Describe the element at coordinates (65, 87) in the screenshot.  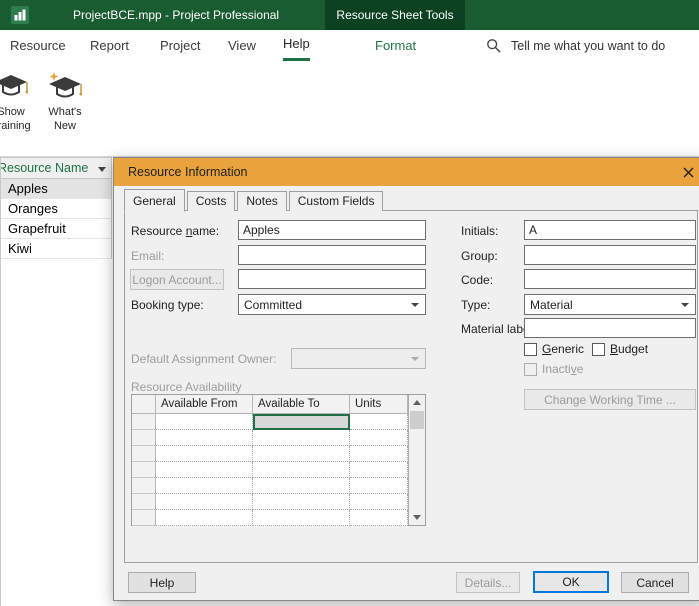
I see `graduation-cap-sparkle-icon` at that location.